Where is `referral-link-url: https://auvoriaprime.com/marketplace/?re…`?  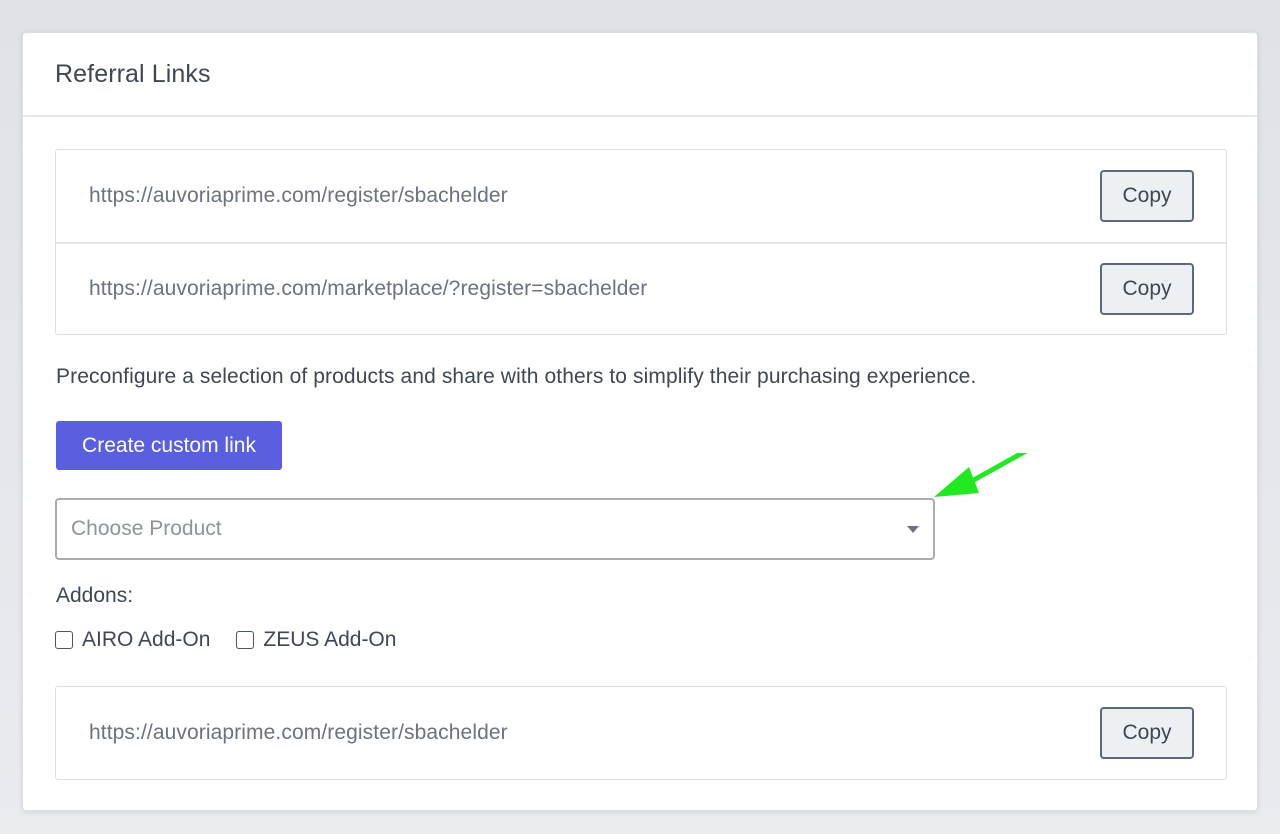 referral-link-url: https://auvoriaprime.com/marketplace/?re… is located at coordinates (368, 289).